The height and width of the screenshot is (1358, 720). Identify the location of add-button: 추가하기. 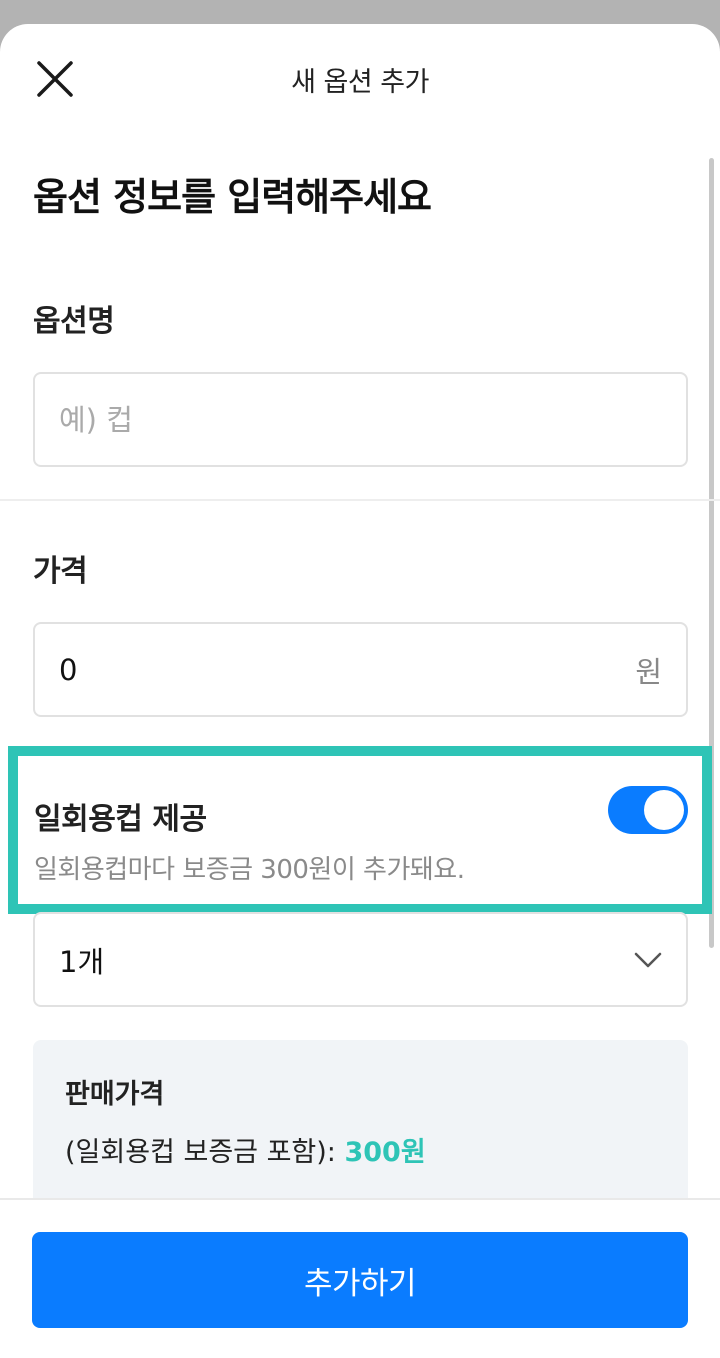
(360, 1280).